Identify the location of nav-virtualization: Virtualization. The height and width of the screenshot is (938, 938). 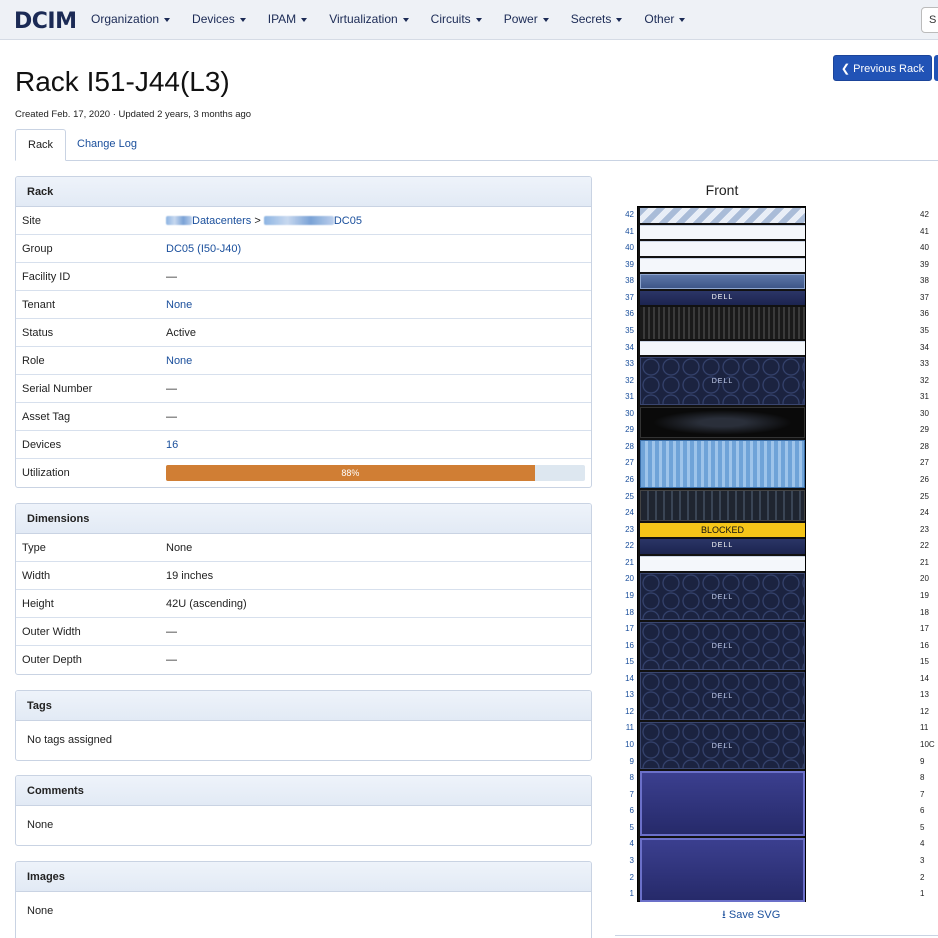
(368, 20).